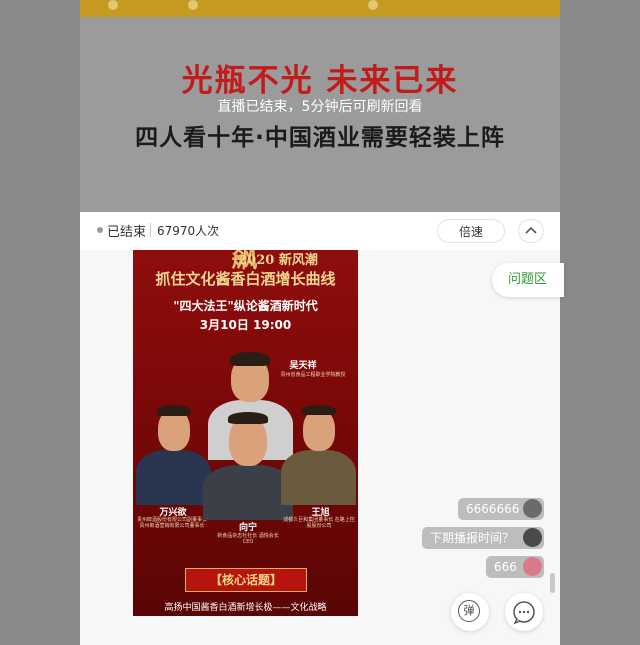 Image resolution: width=640 pixels, height=645 pixels. I want to click on video-subline: 四人看十年·中国酒业需要轻装上阵, so click(320, 138).